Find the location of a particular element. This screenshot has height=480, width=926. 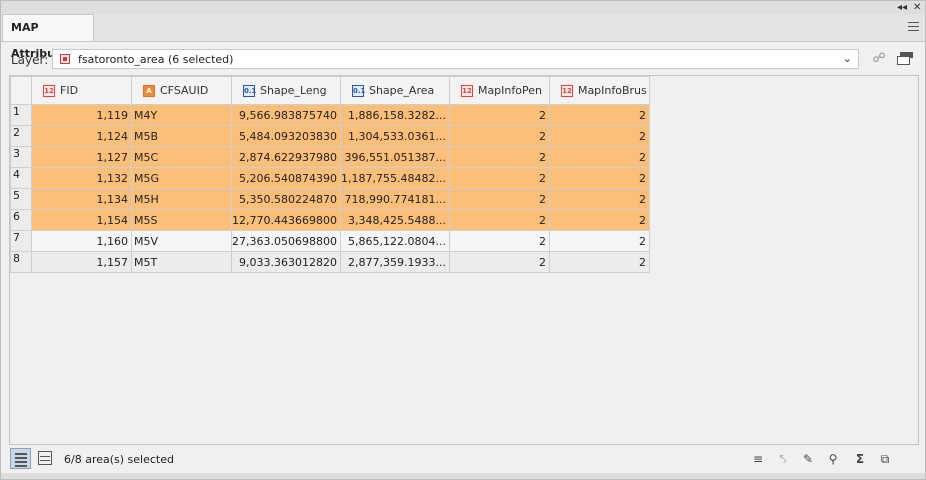

table-cell: 27,363.050698800 is located at coordinates (286, 241).